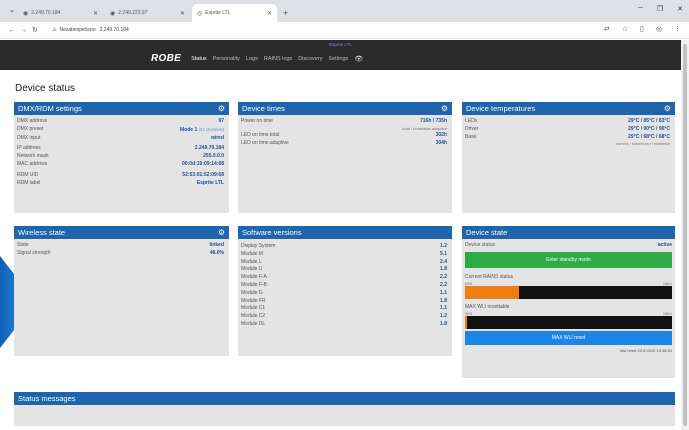 This screenshot has width=689, height=430. Describe the element at coordinates (680, 9) in the screenshot. I see `close-window-icon: ✕` at that location.